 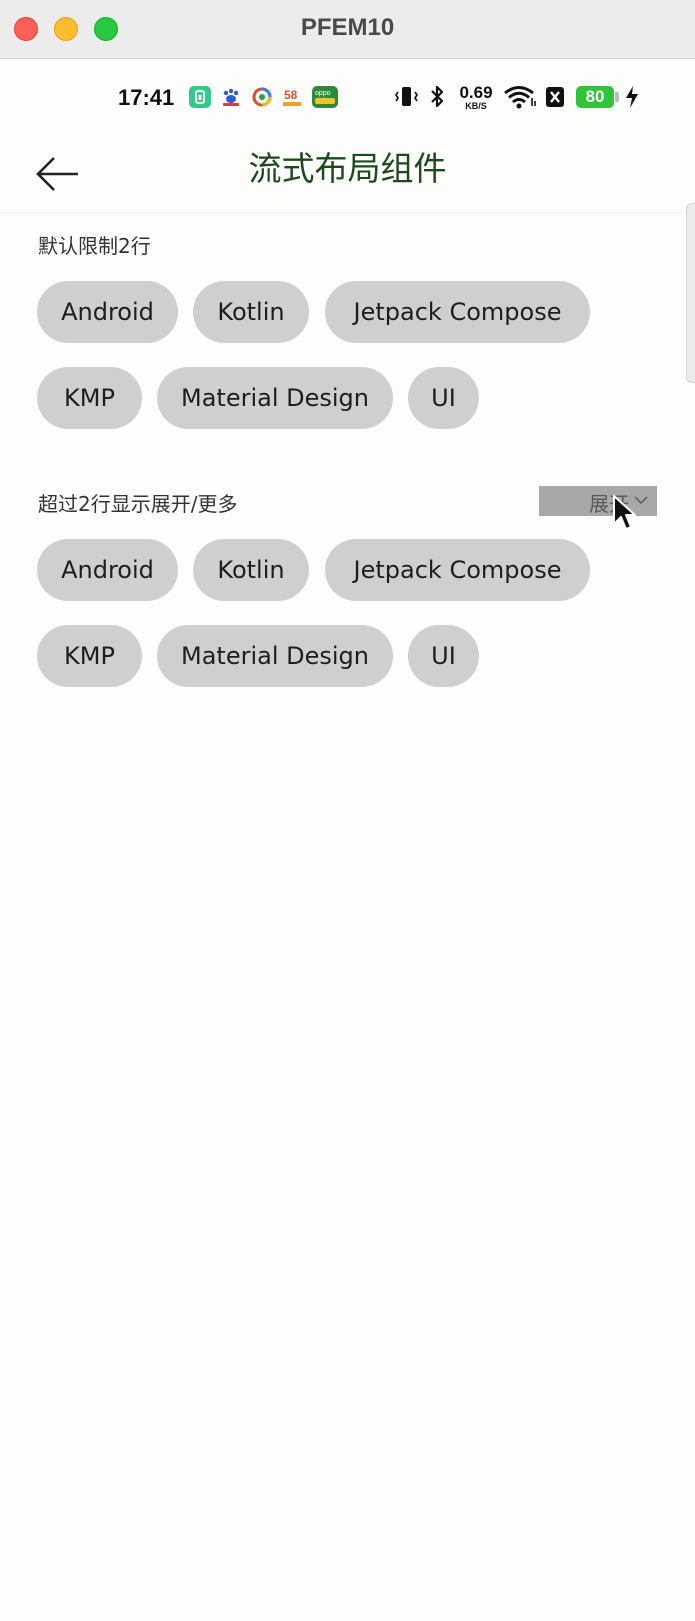 I want to click on top-app-bar: 流式布局组件, so click(x=347, y=171).